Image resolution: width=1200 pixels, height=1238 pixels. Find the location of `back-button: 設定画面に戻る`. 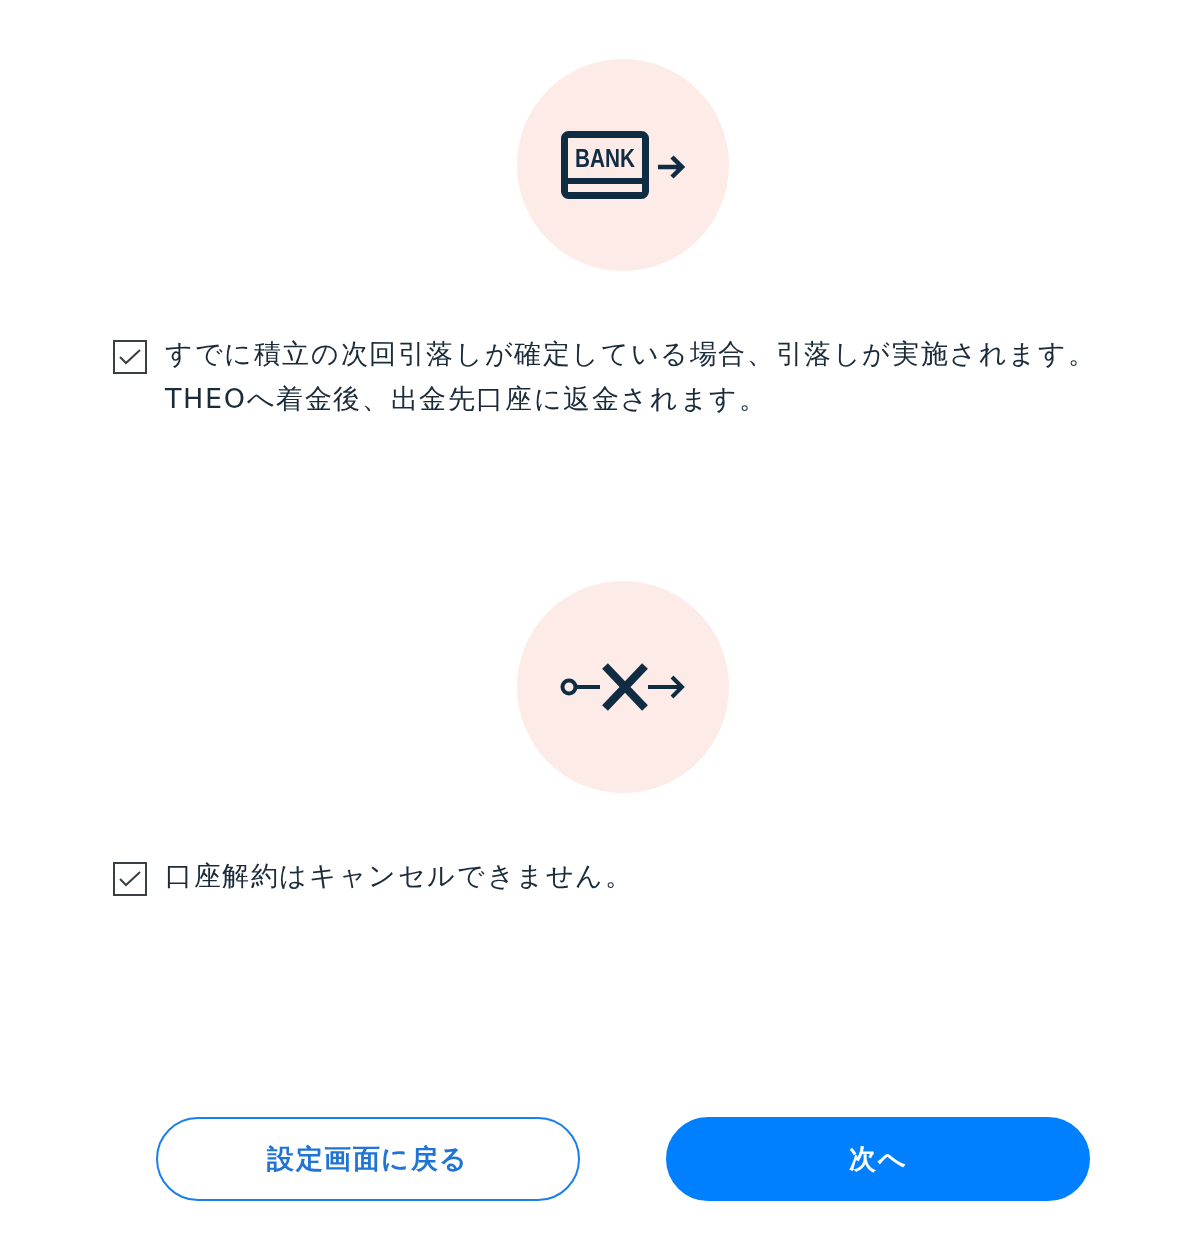

back-button: 設定画面に戻る is located at coordinates (368, 1159).